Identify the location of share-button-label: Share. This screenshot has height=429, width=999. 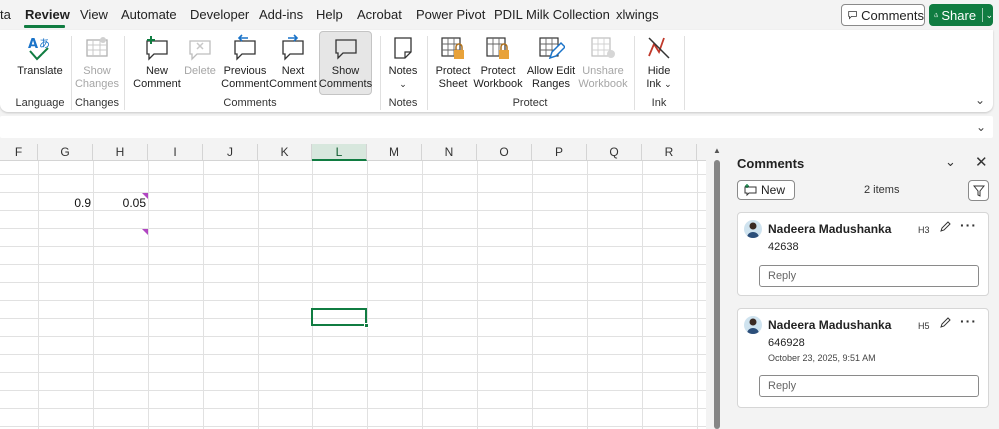
(959, 15).